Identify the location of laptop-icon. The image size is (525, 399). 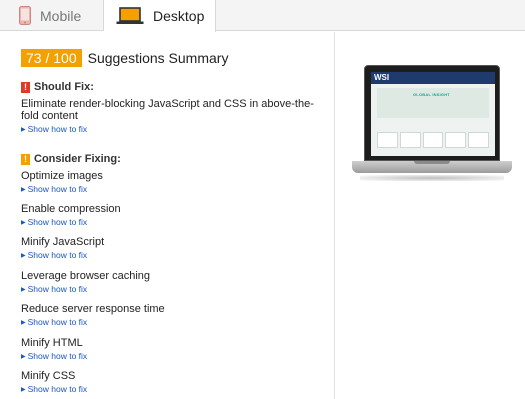
(130, 15).